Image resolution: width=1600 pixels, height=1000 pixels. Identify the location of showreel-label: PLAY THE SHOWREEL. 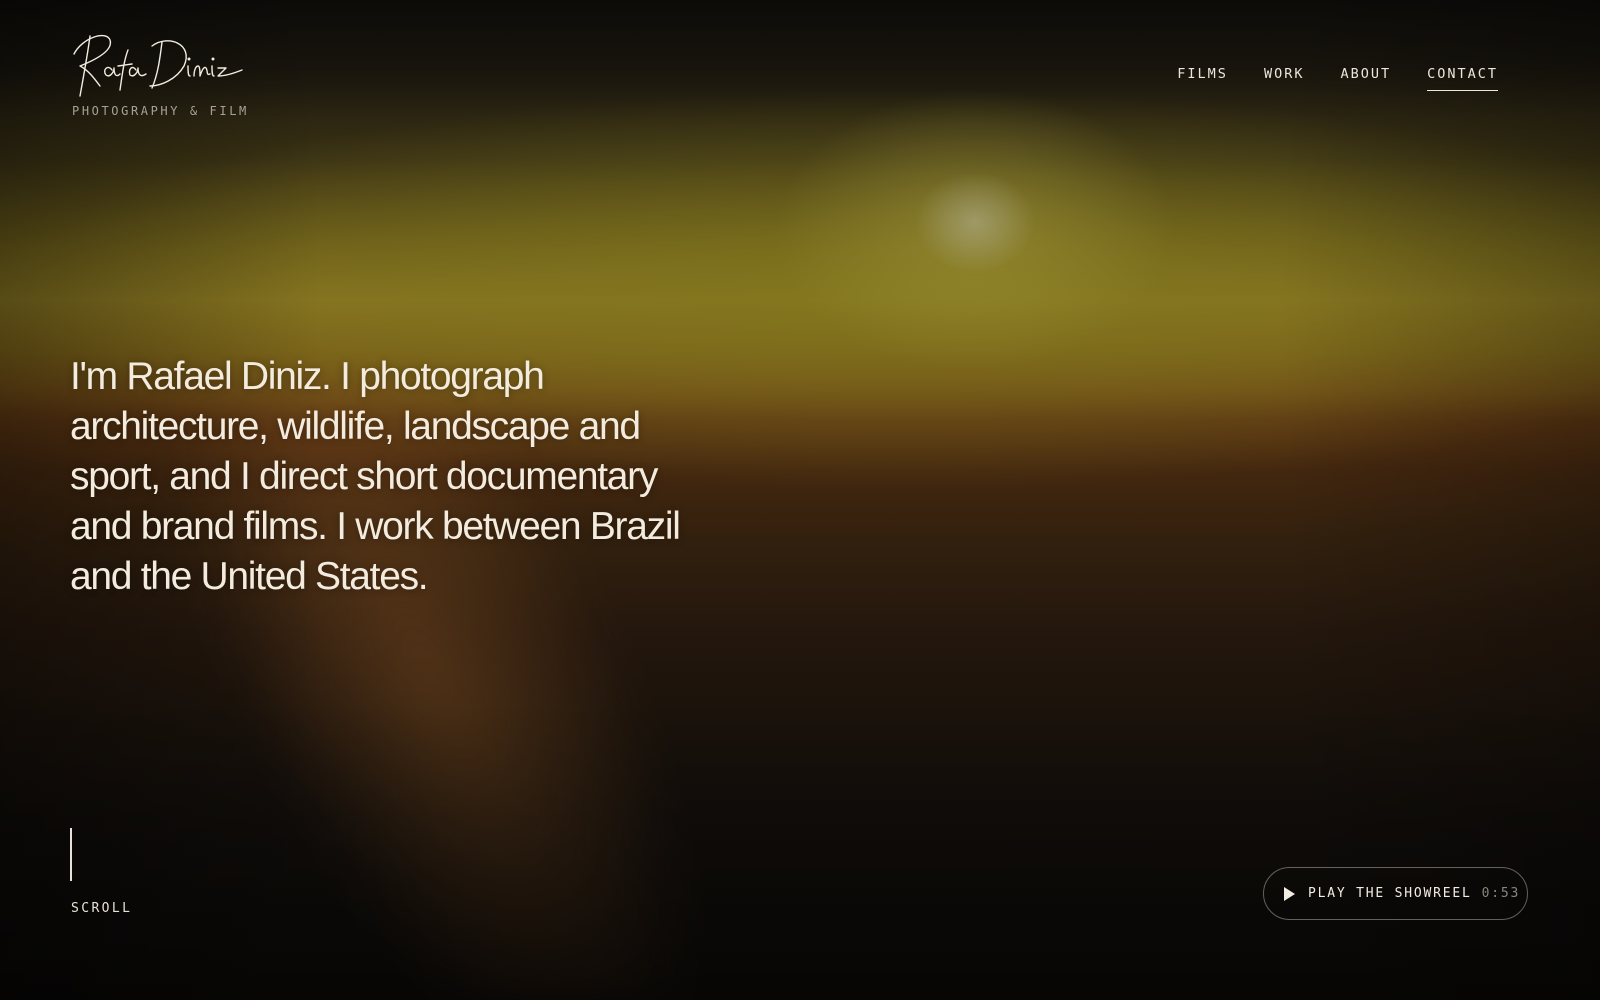
(1390, 893).